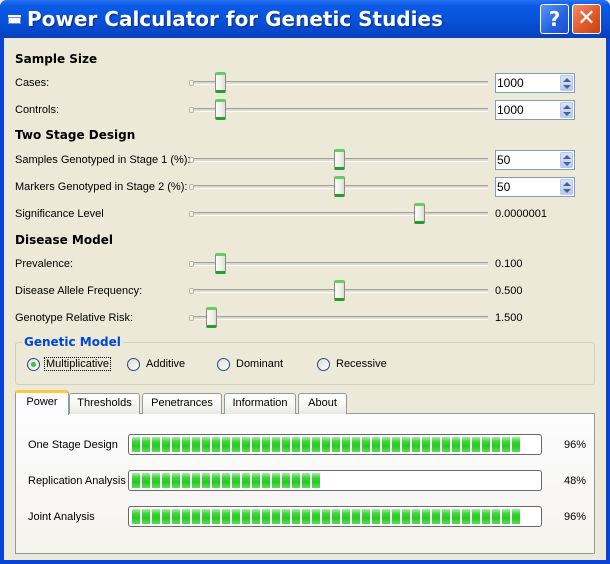 Image resolution: width=610 pixels, height=564 pixels. I want to click on allele-freq-label: Disease Allele Frequency:, so click(79, 291).